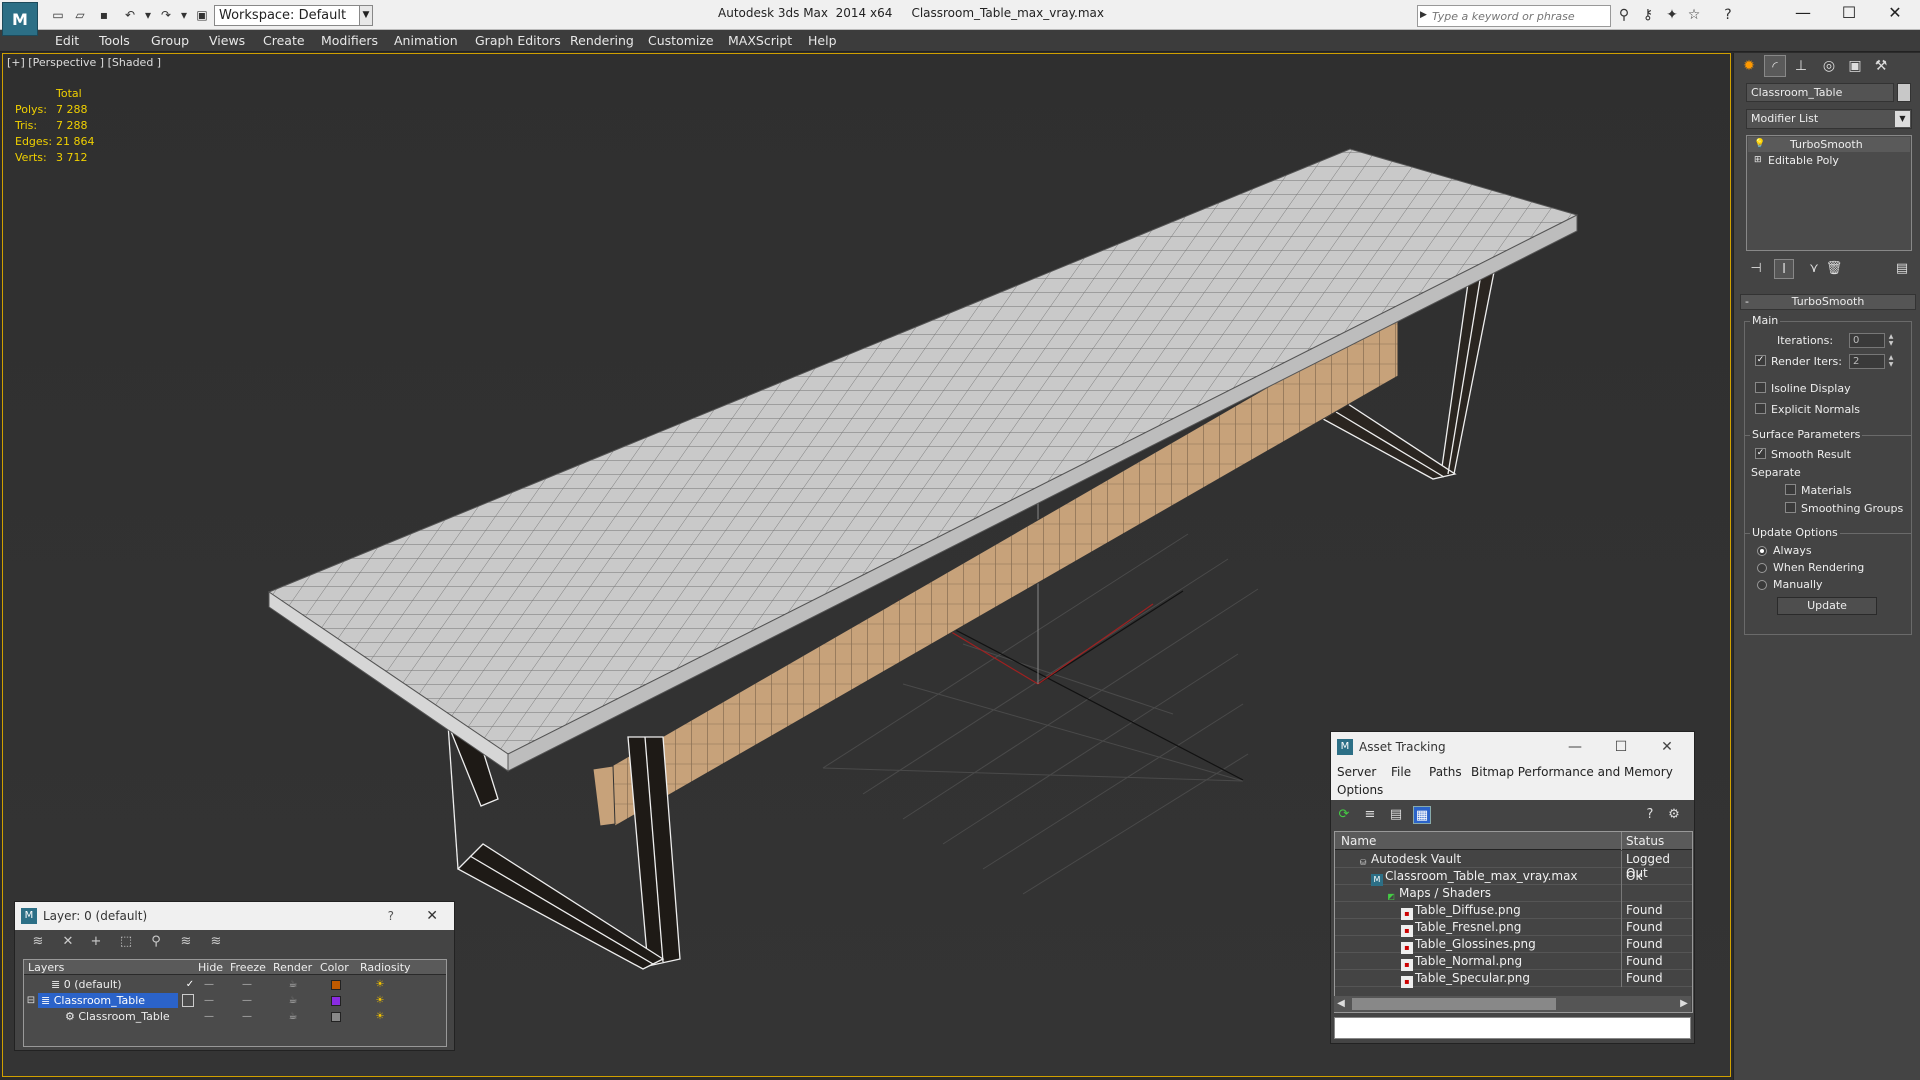  Describe the element at coordinates (130, 15) in the screenshot. I see `undo-icon: ↶` at that location.